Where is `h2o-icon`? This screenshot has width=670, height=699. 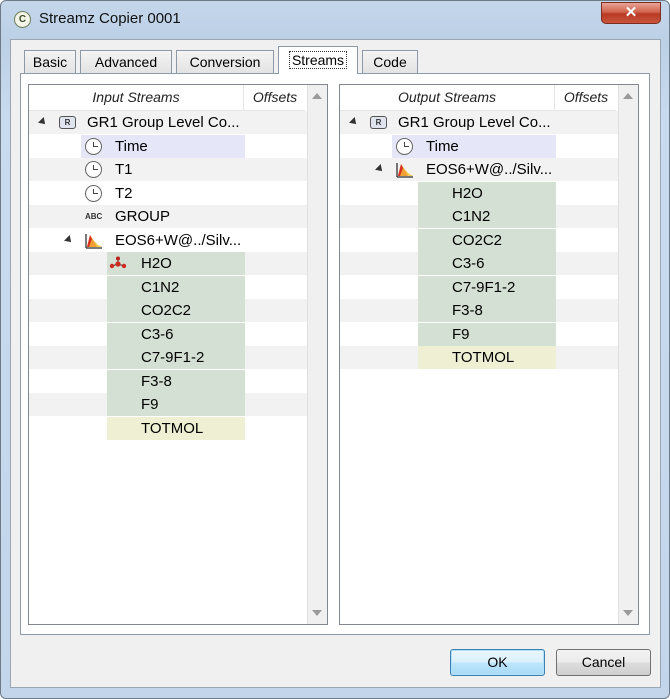
h2o-icon is located at coordinates (118, 264).